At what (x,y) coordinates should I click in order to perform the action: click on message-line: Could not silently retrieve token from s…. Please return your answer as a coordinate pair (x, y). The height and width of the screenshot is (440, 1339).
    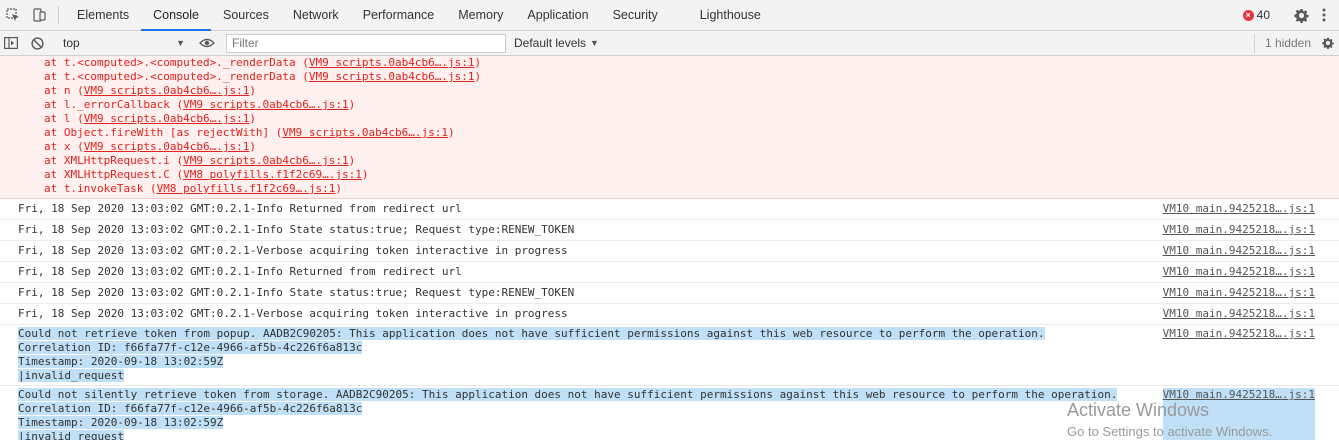
    Looking at the image, I should click on (568, 395).